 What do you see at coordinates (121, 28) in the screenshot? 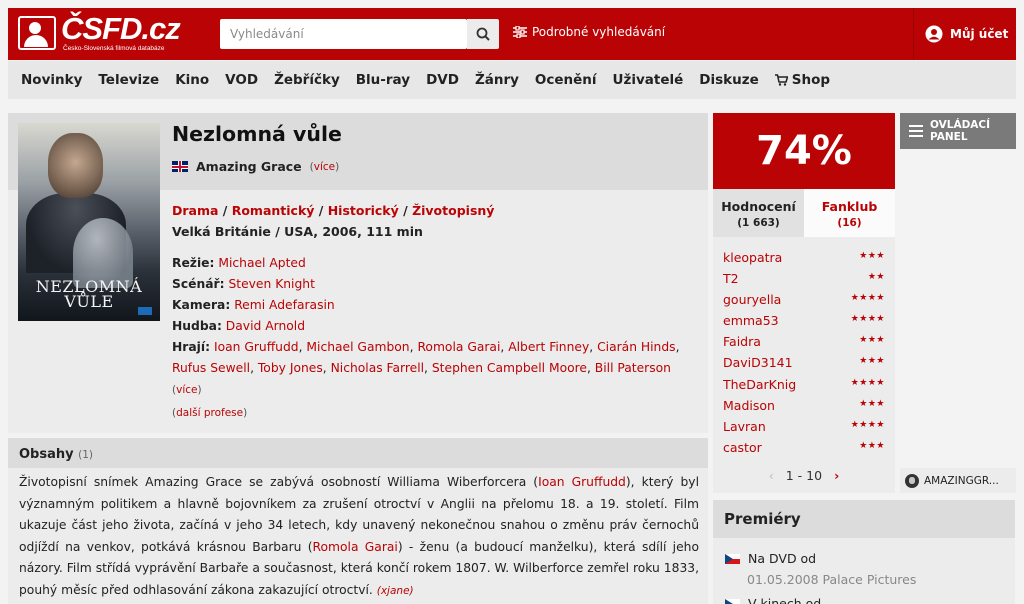
I see `logo-text: ČSFD.cz` at bounding box center [121, 28].